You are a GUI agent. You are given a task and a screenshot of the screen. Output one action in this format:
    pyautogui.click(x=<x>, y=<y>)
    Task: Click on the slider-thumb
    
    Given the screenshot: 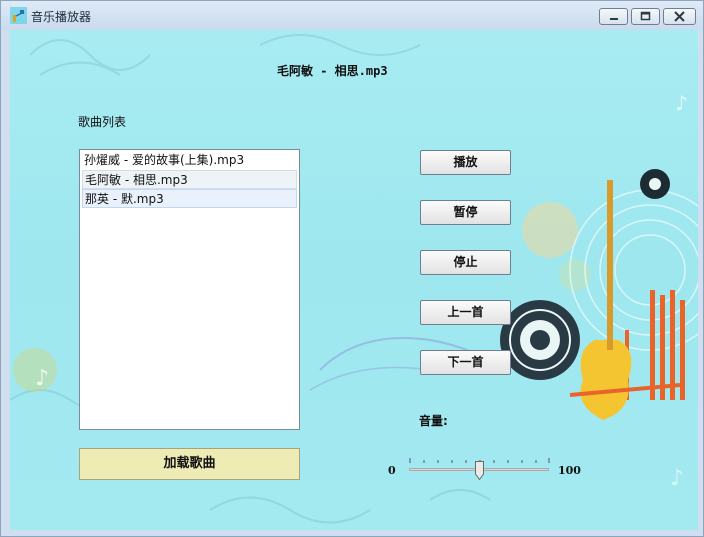 What is the action you would take?
    pyautogui.click(x=479, y=470)
    